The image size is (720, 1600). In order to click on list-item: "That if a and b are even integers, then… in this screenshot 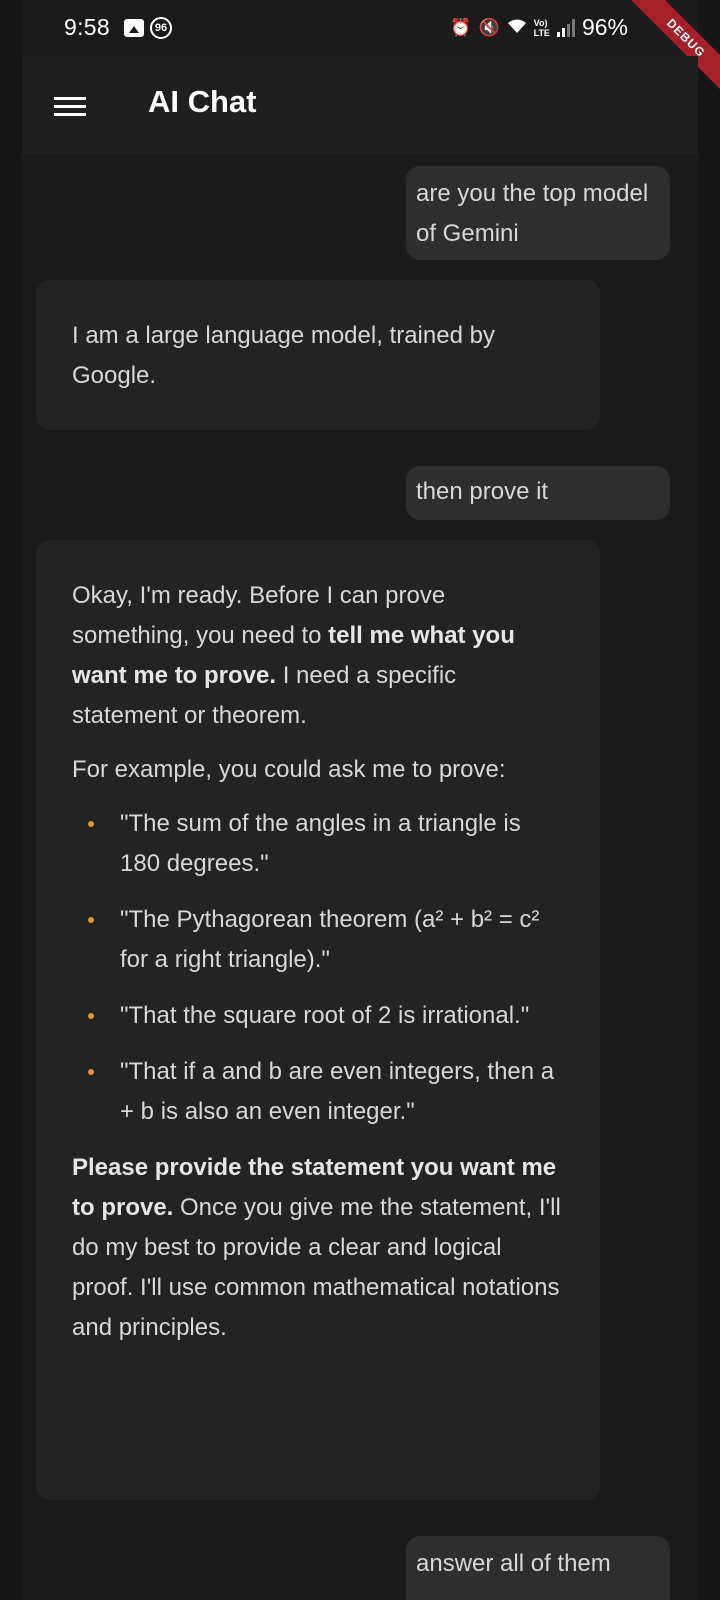, I will do `click(318, 1092)`.